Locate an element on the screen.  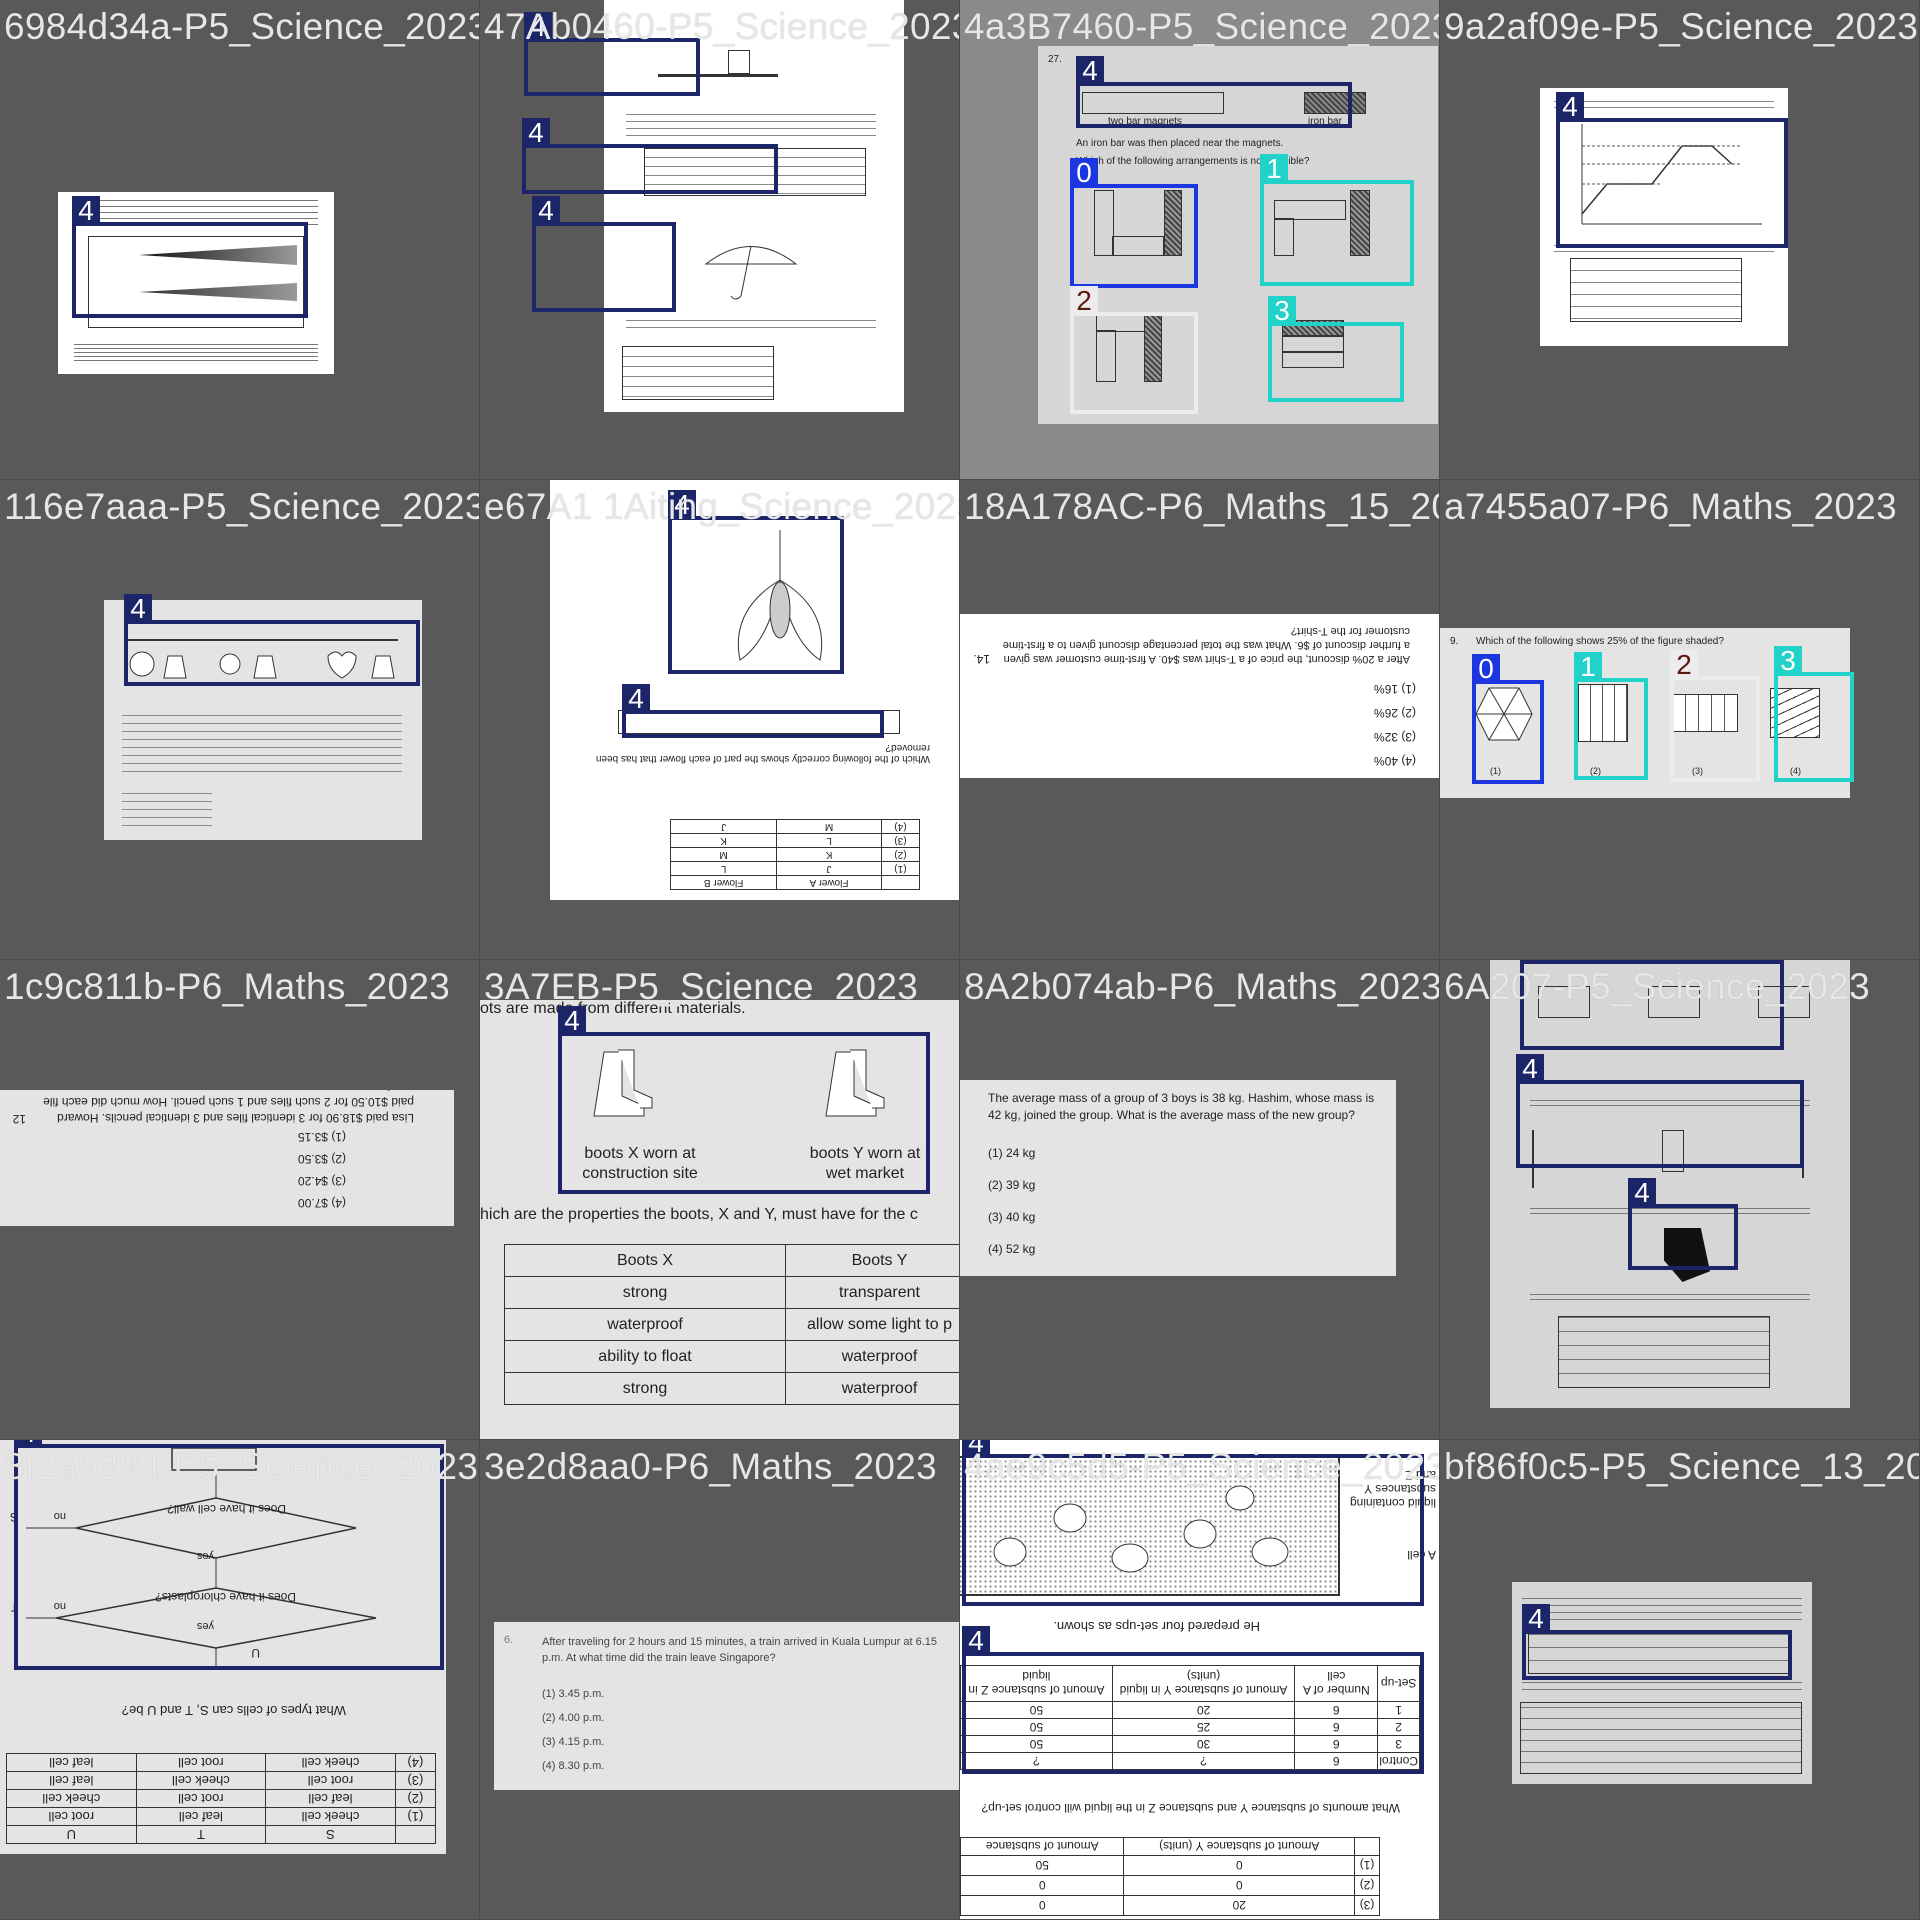
cell: ability to float is located at coordinates (645, 1356).